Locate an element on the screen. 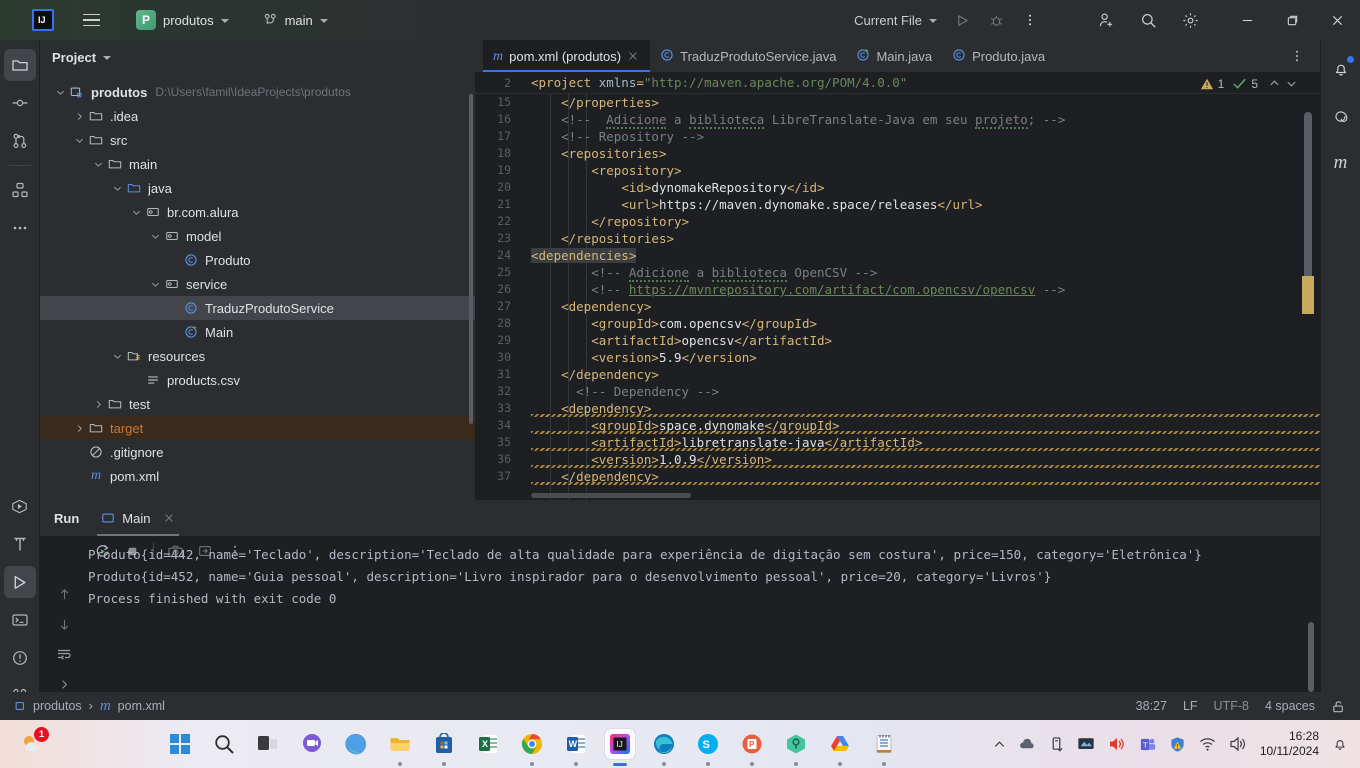 Image resolution: width=1360 pixels, height=768 pixels. code-line-15: 15 </properties> is located at coordinates (897, 102).